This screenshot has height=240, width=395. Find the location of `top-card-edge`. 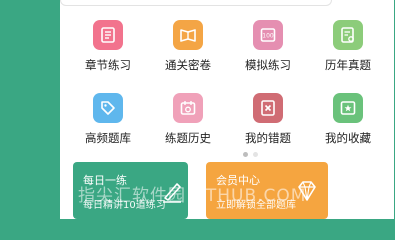

top-card-edge is located at coordinates (227, 4).